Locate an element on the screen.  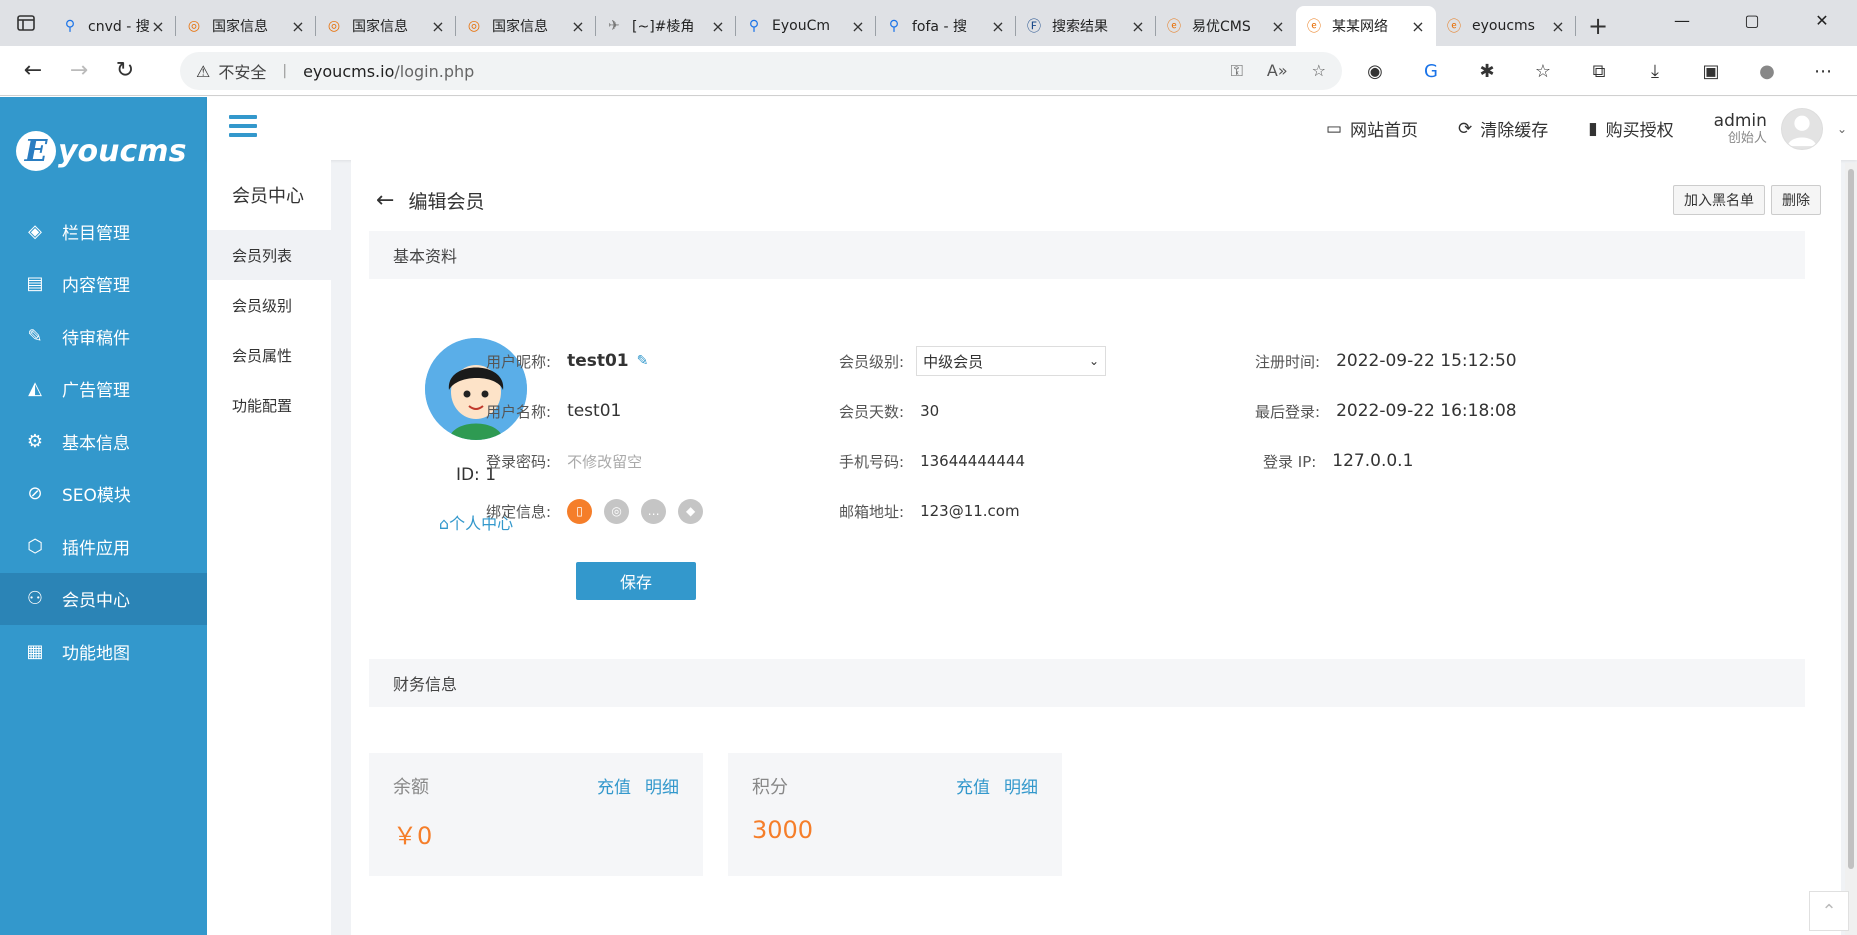
sidebar-item: ▦ 功能地图 is located at coordinates (103, 651).